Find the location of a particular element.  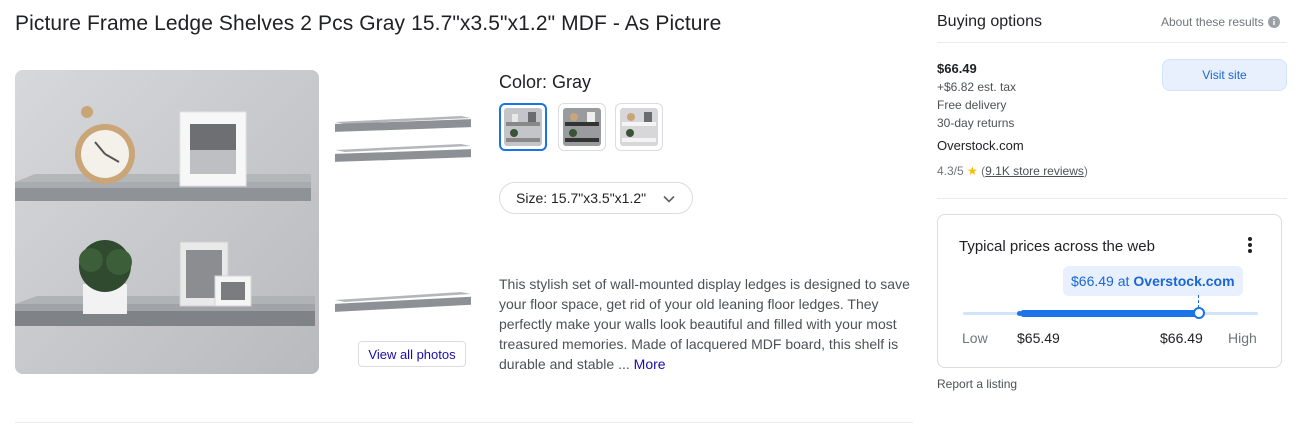

min-price-label: $65.49 is located at coordinates (1038, 338).